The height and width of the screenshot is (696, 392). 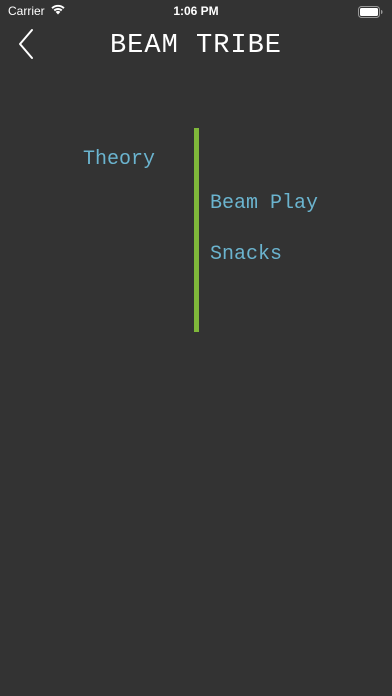 What do you see at coordinates (264, 204) in the screenshot?
I see `menu-link-beam-play: Beam Play` at bounding box center [264, 204].